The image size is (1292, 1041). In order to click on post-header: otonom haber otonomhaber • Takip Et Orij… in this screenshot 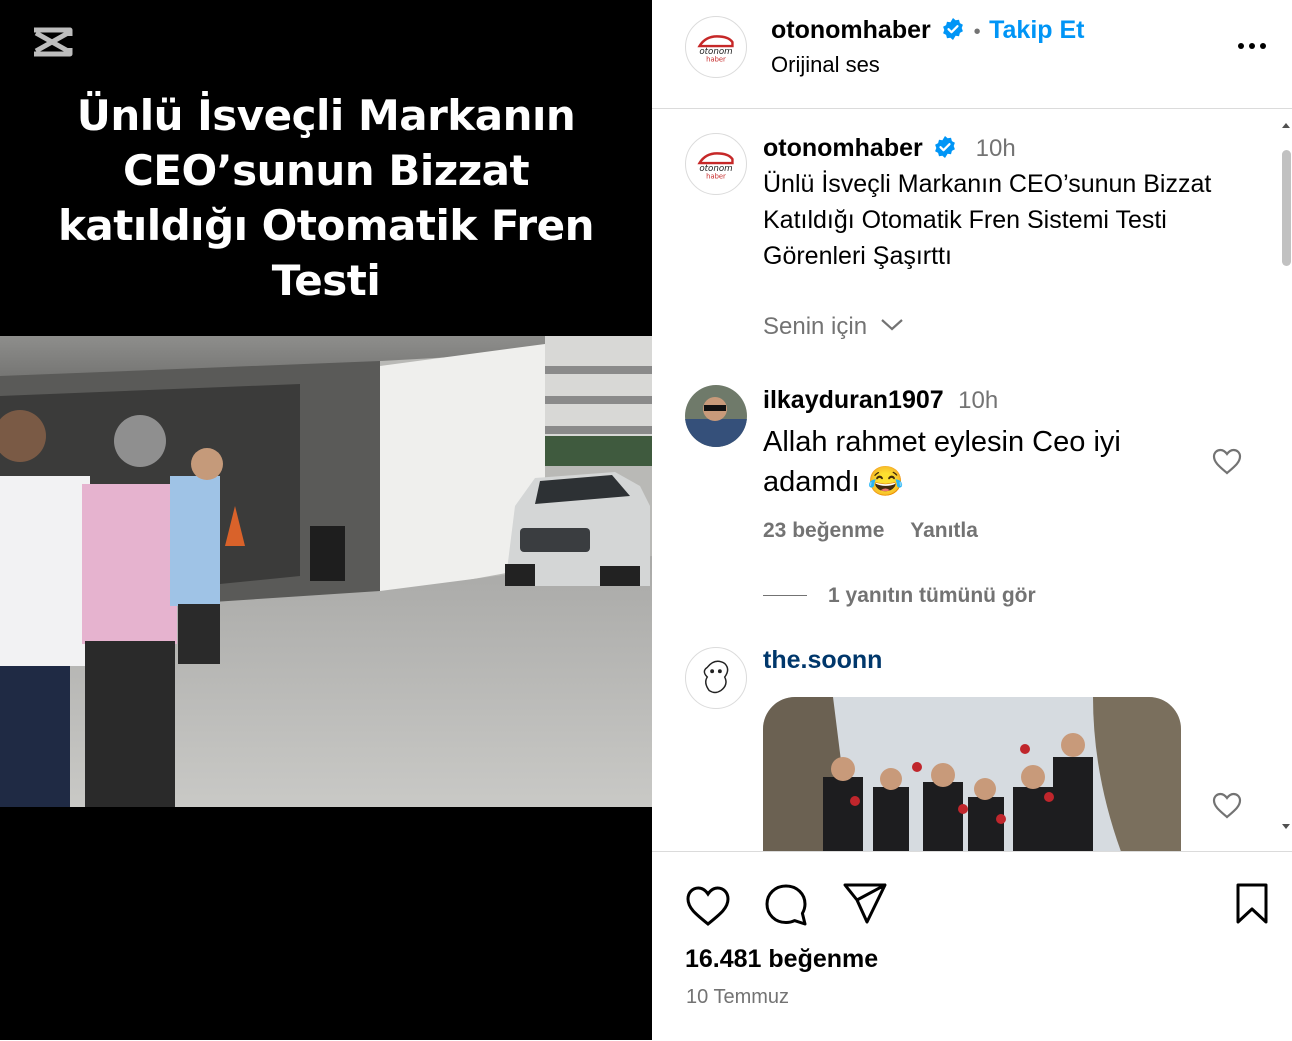, I will do `click(972, 54)`.